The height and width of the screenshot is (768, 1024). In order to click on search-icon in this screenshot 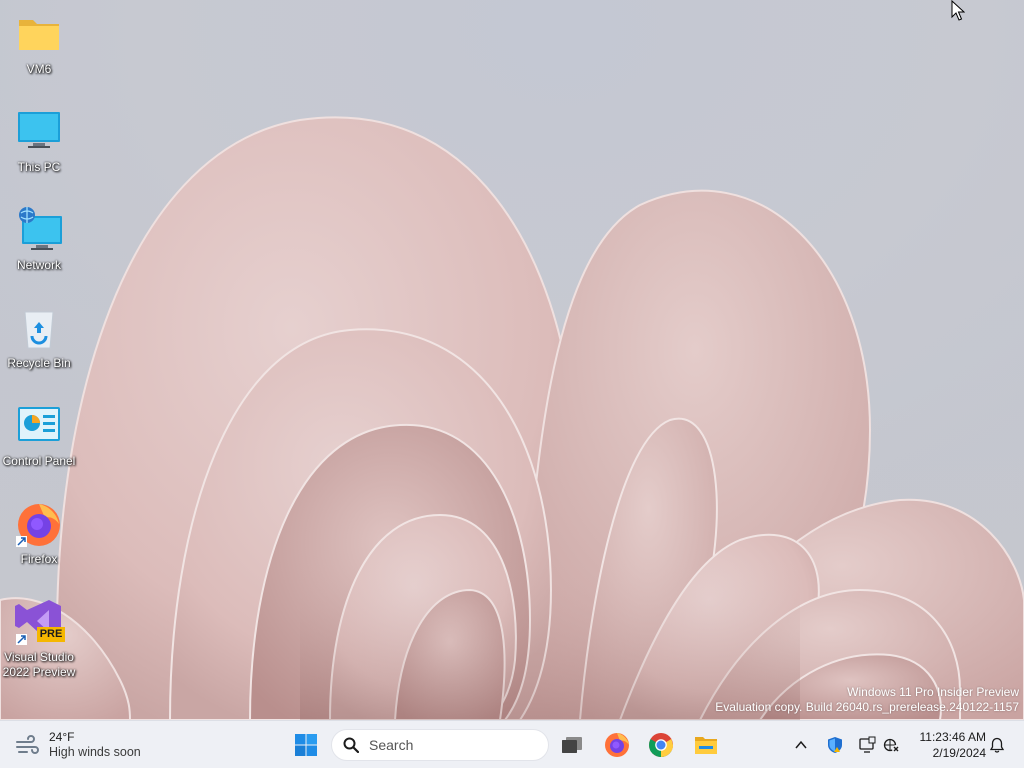, I will do `click(351, 745)`.